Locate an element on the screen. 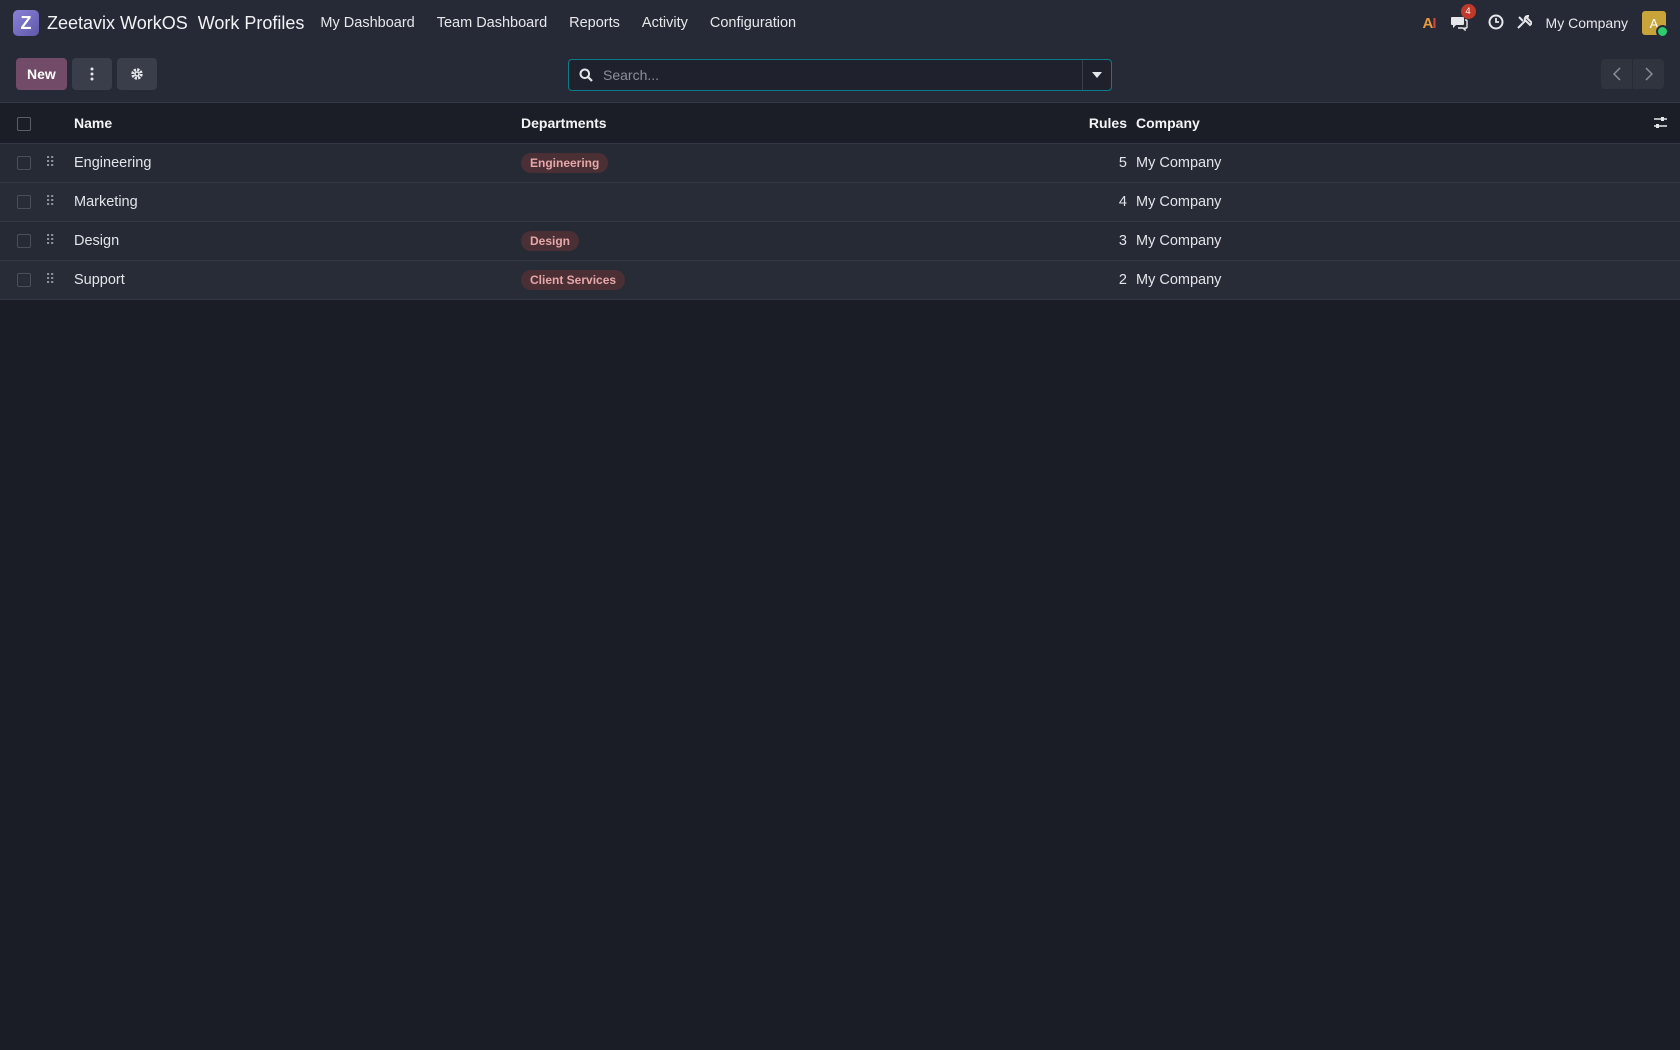 The image size is (1680, 1050). pager is located at coordinates (1632, 74).